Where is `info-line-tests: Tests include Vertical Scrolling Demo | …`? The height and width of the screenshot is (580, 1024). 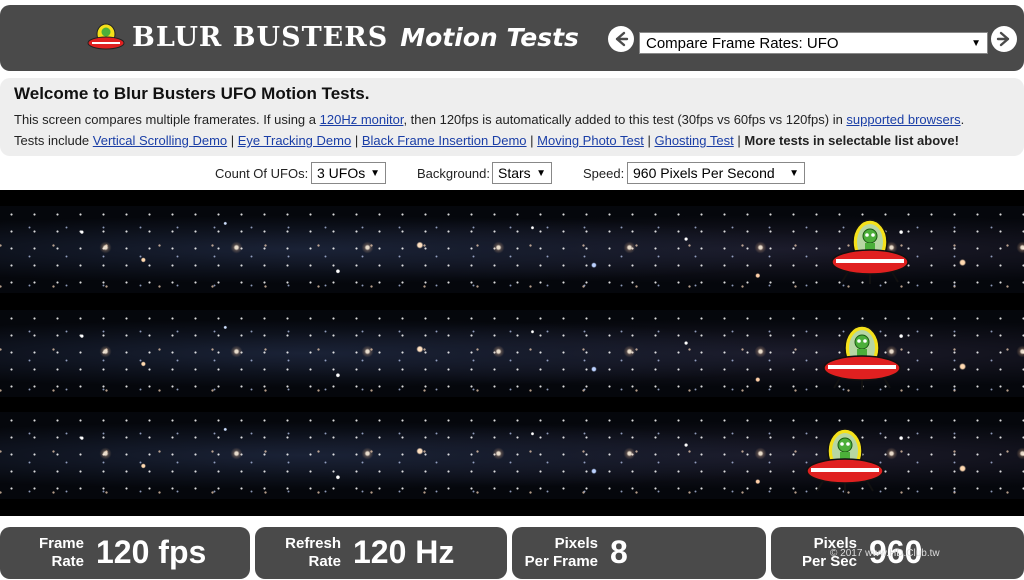 info-line-tests: Tests include Vertical Scrolling Demo | … is located at coordinates (512, 140).